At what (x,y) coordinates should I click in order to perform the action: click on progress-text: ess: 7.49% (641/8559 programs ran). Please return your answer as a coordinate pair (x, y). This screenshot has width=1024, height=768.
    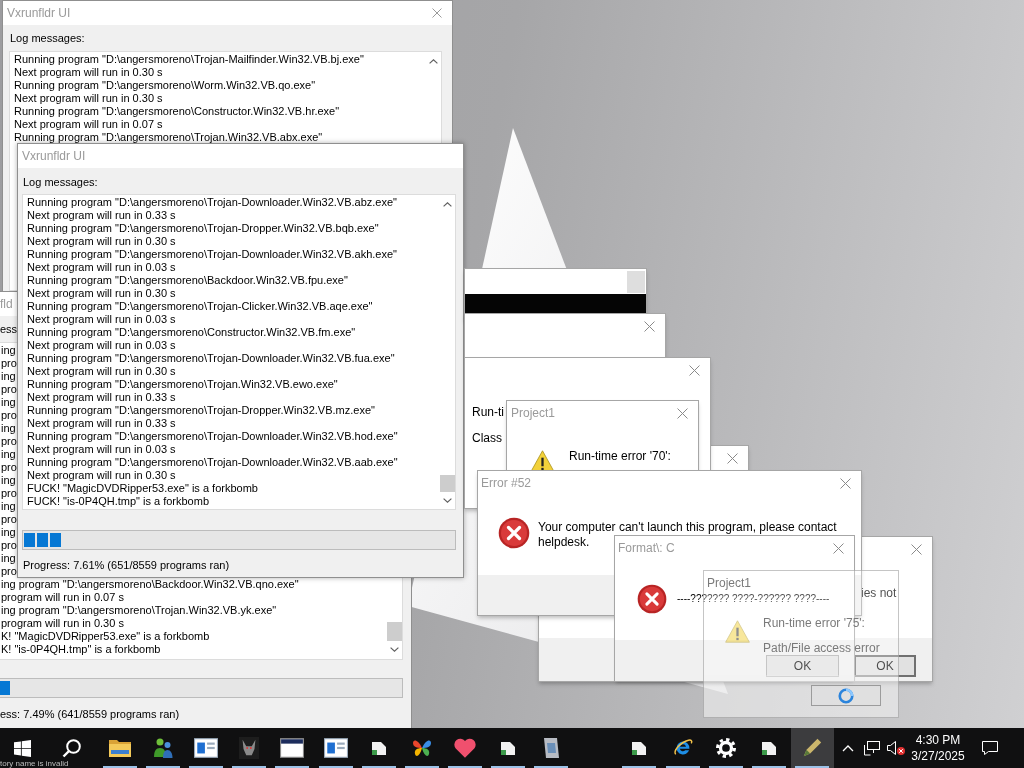
    Looking at the image, I should click on (90, 714).